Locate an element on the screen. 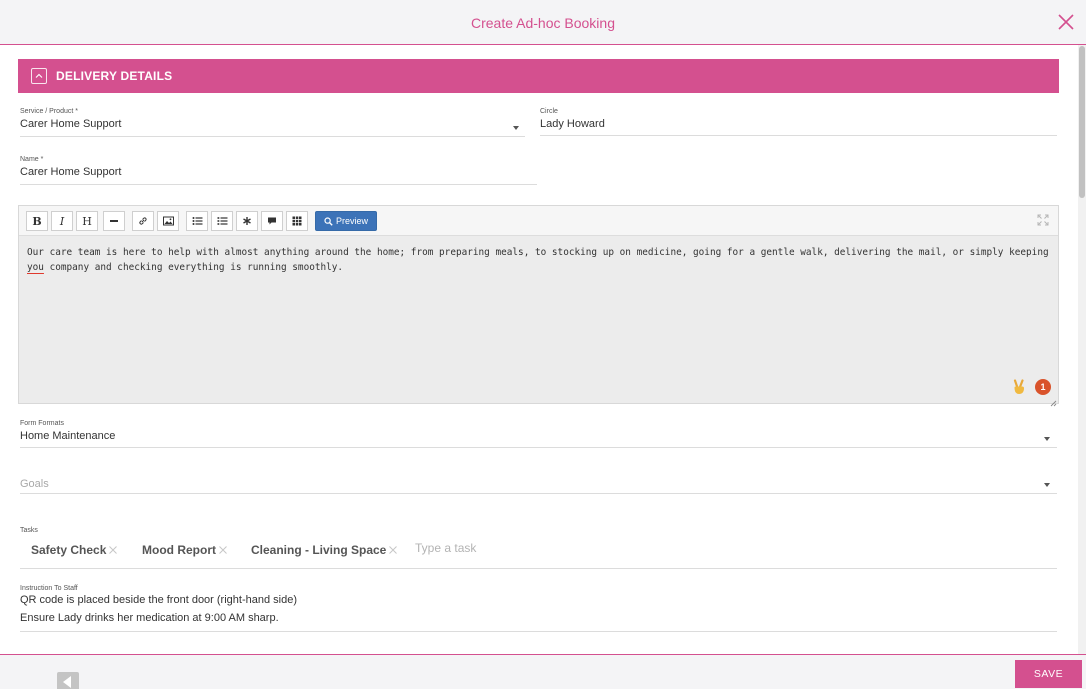  editor-toolbar: B I H Preview is located at coordinates (538, 221).